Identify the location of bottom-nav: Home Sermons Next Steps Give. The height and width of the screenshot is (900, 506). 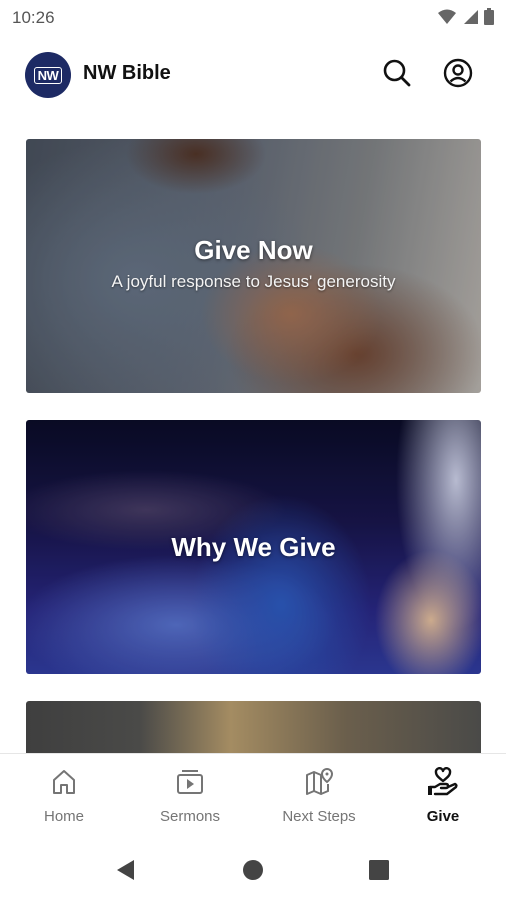
(253, 794).